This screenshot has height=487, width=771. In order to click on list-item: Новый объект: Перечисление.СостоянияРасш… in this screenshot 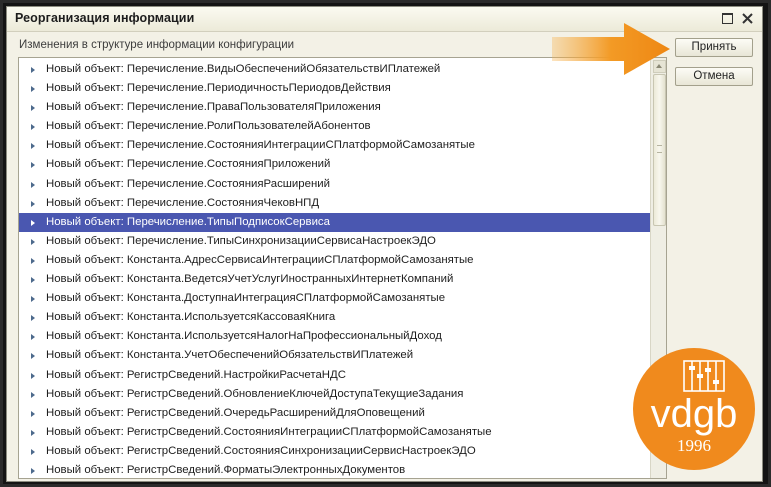, I will do `click(335, 184)`.